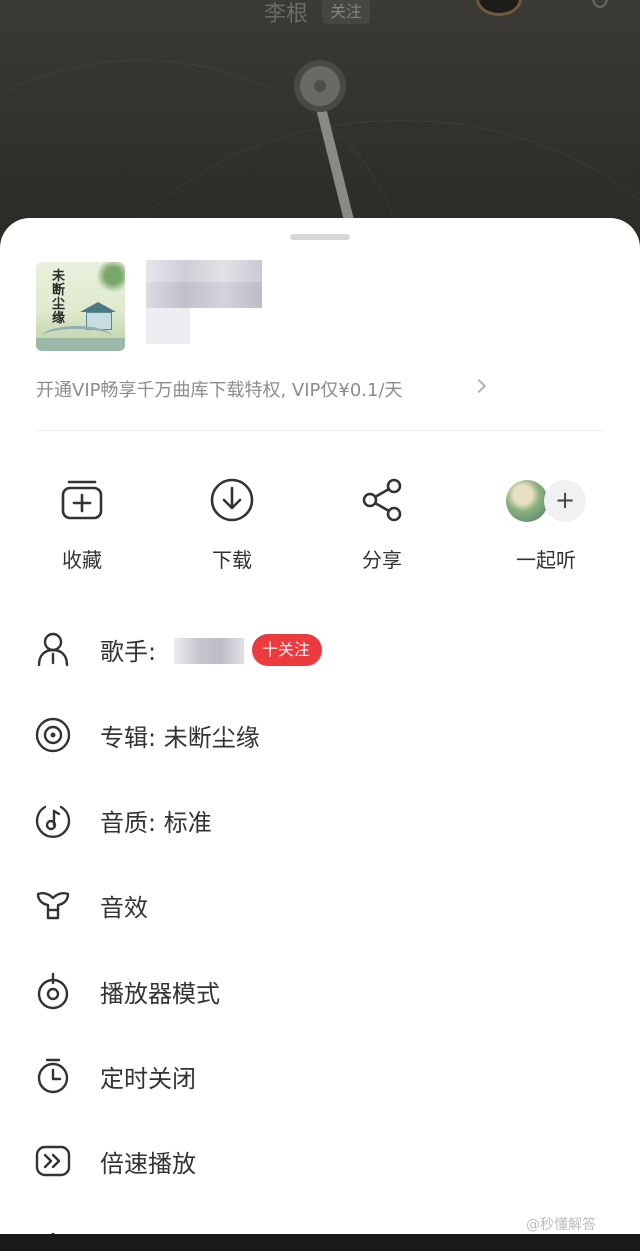 The width and height of the screenshot is (640, 1251). I want to click on menu-row-effects: 音效, so click(320, 904).